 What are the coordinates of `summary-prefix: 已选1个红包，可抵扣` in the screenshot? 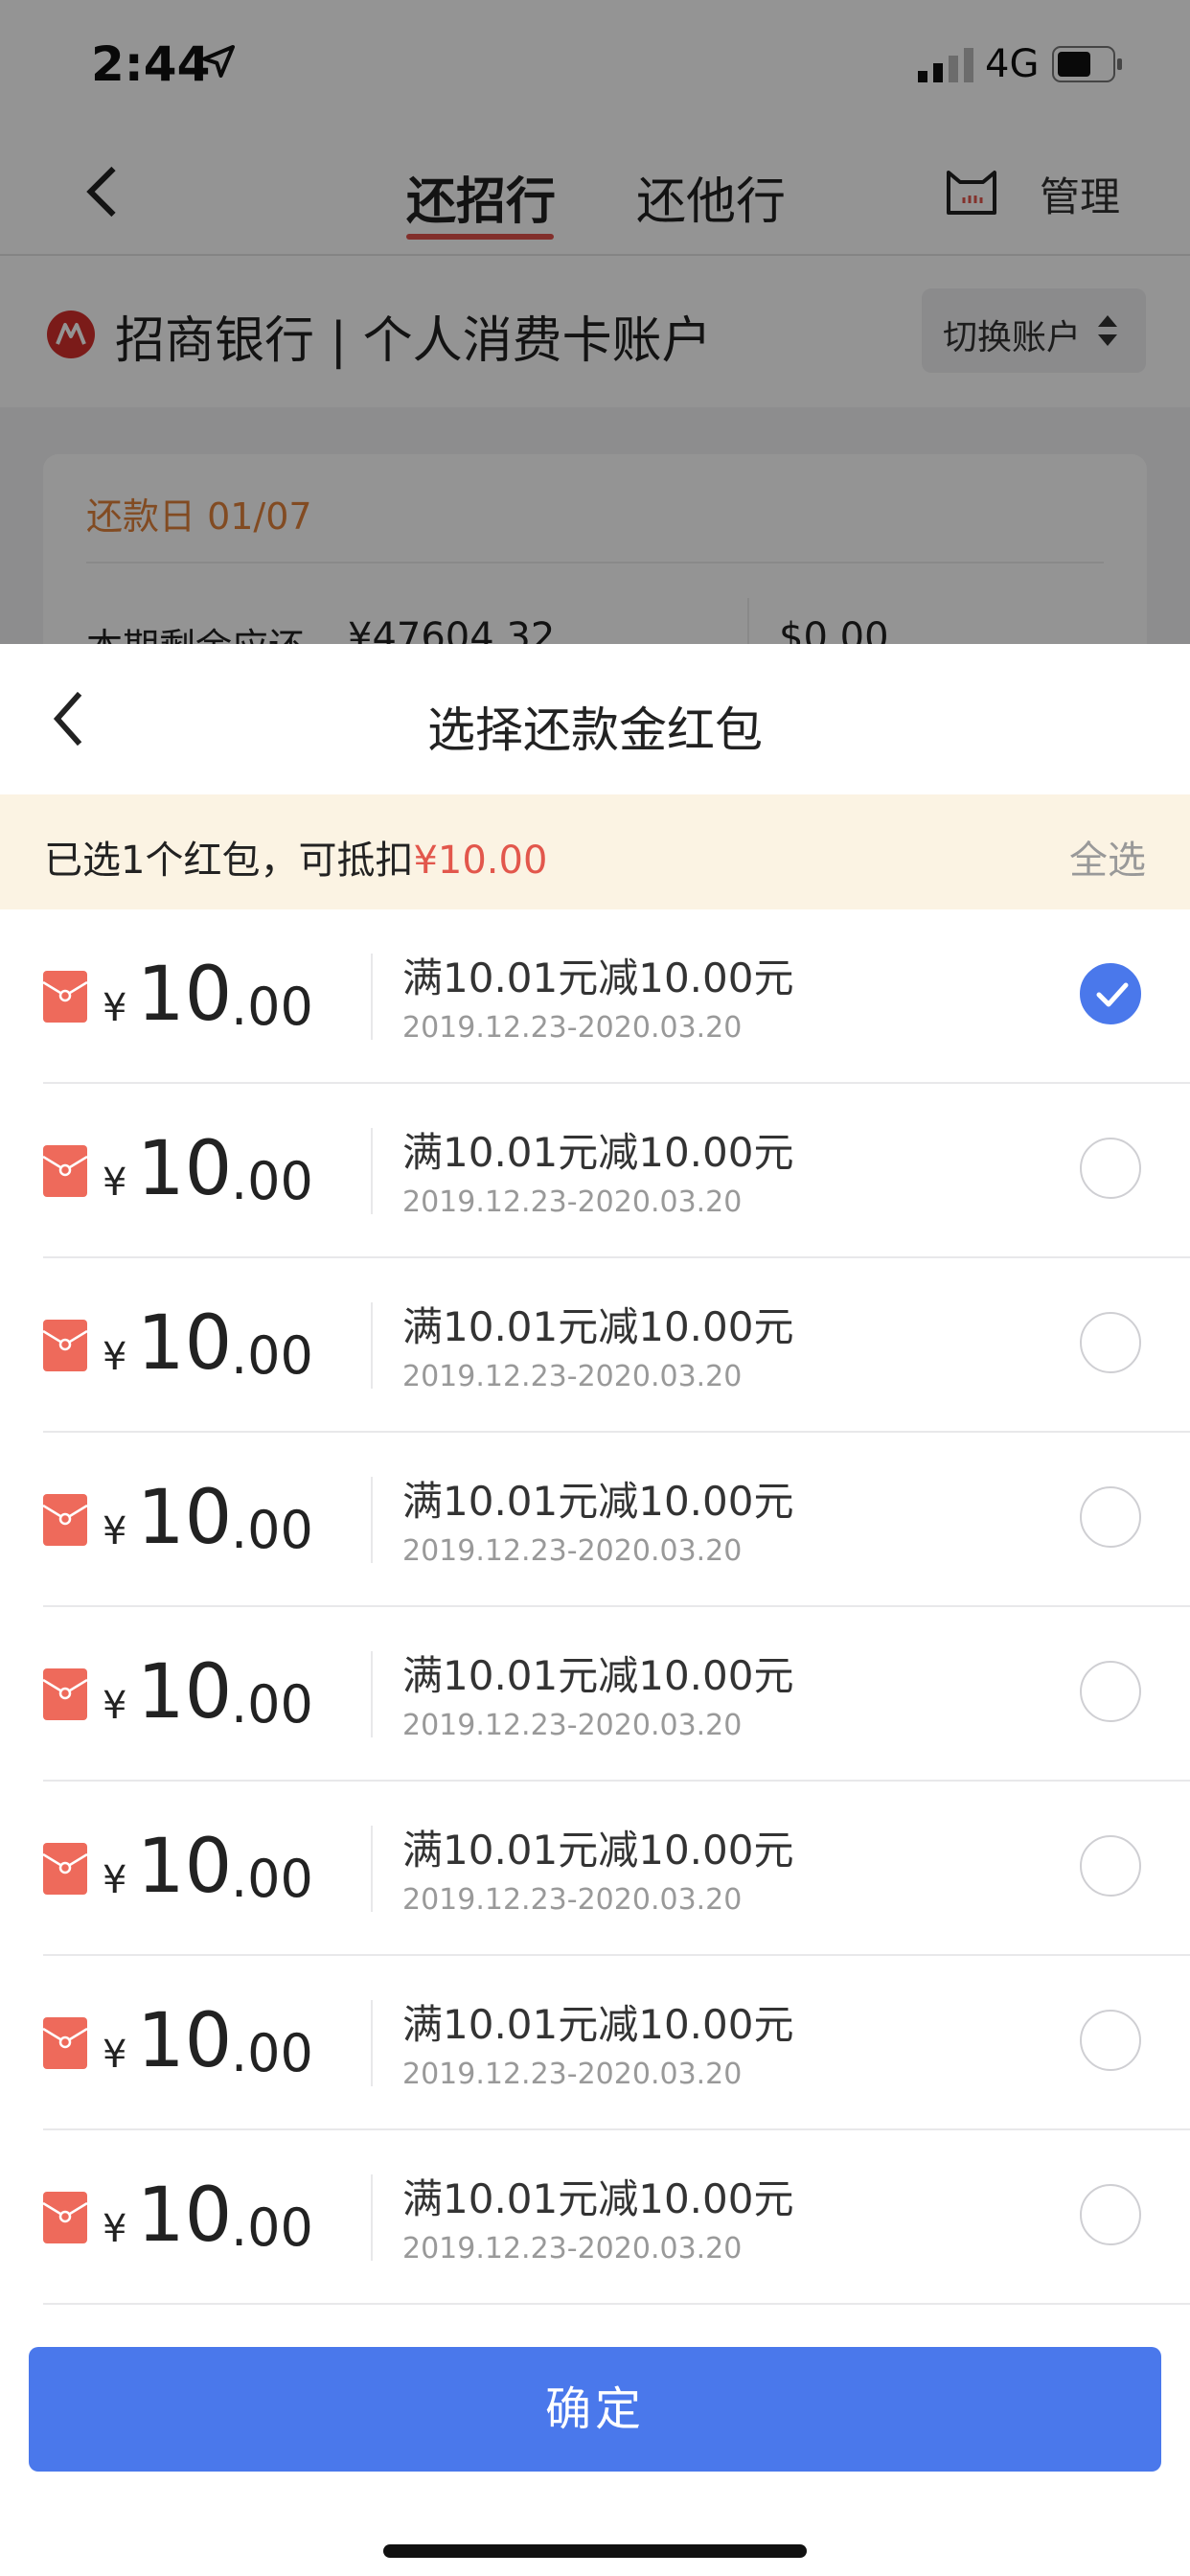 It's located at (229, 861).